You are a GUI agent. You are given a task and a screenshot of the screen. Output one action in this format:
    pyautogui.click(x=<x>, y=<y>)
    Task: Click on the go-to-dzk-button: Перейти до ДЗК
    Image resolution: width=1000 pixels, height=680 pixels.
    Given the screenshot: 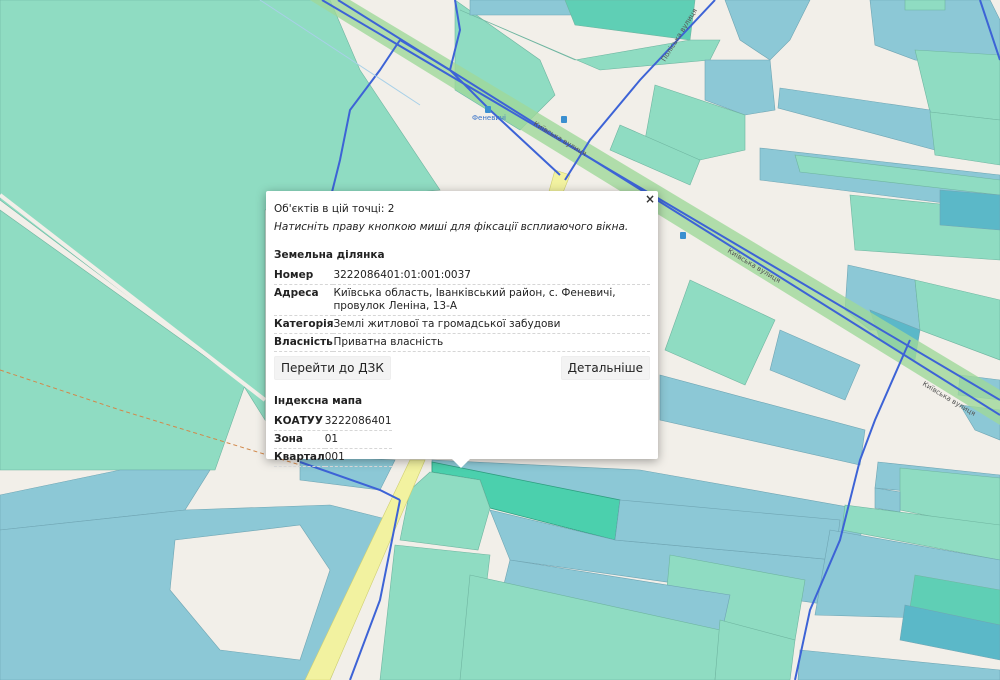 What is the action you would take?
    pyautogui.click(x=332, y=368)
    